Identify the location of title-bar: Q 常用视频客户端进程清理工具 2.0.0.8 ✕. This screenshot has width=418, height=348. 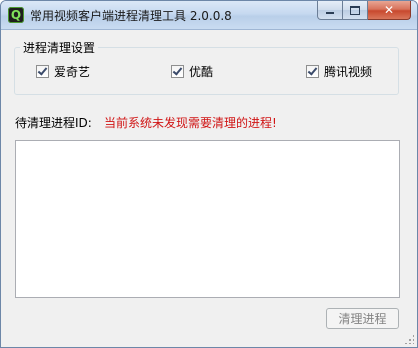
(209, 15).